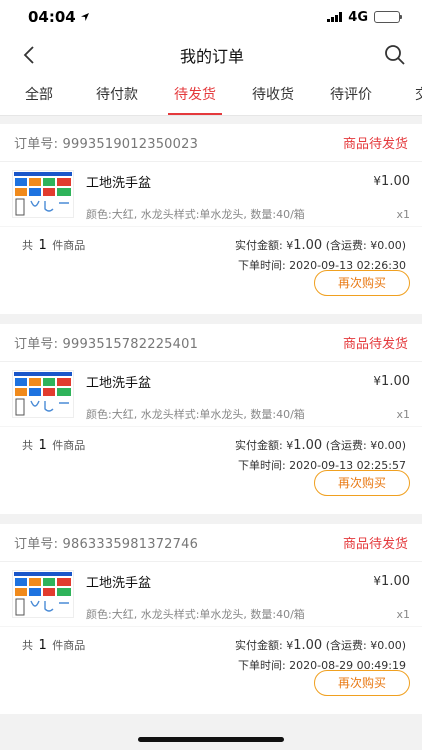 Image resolution: width=422 pixels, height=750 pixels. Describe the element at coordinates (106, 544) in the screenshot. I see `order-number: 订单号: 9863335981372746` at that location.